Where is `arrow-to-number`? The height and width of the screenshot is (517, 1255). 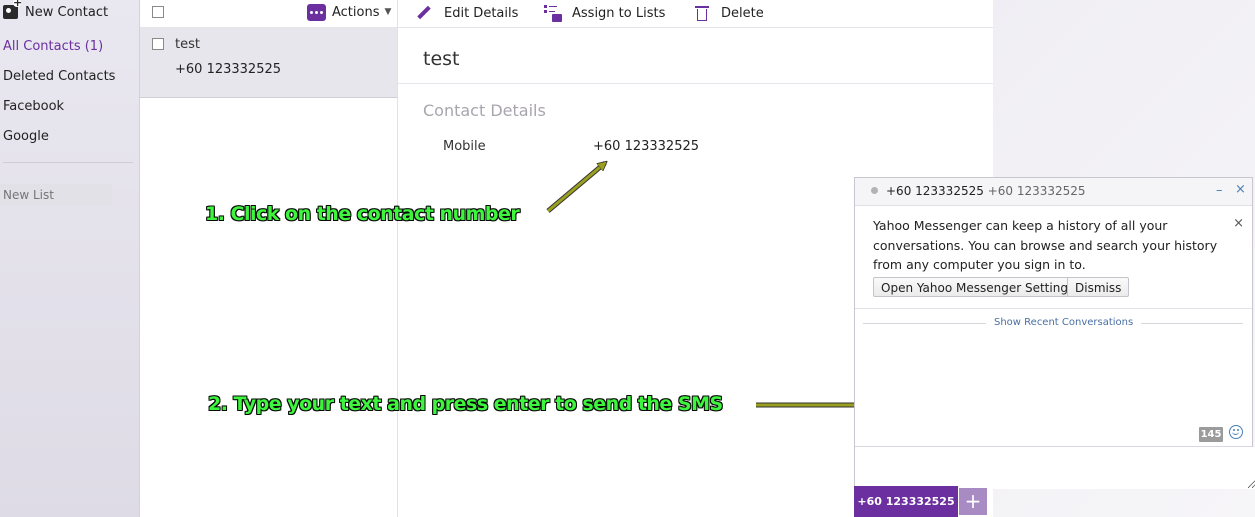 arrow-to-number is located at coordinates (576, 188).